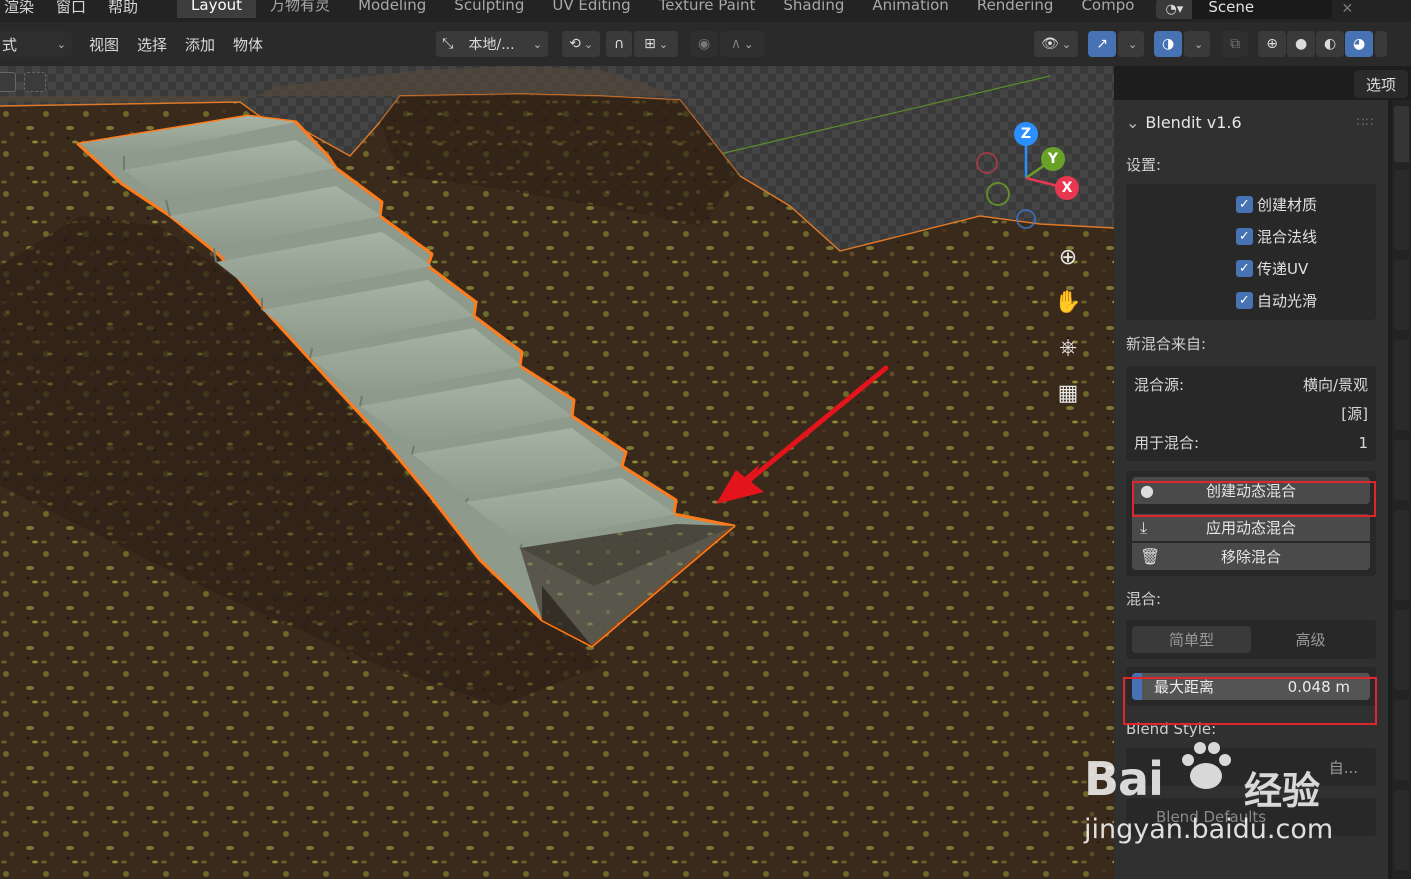  Describe the element at coordinates (1191, 639) in the screenshot. I see `mode-simple: 简单型` at that location.